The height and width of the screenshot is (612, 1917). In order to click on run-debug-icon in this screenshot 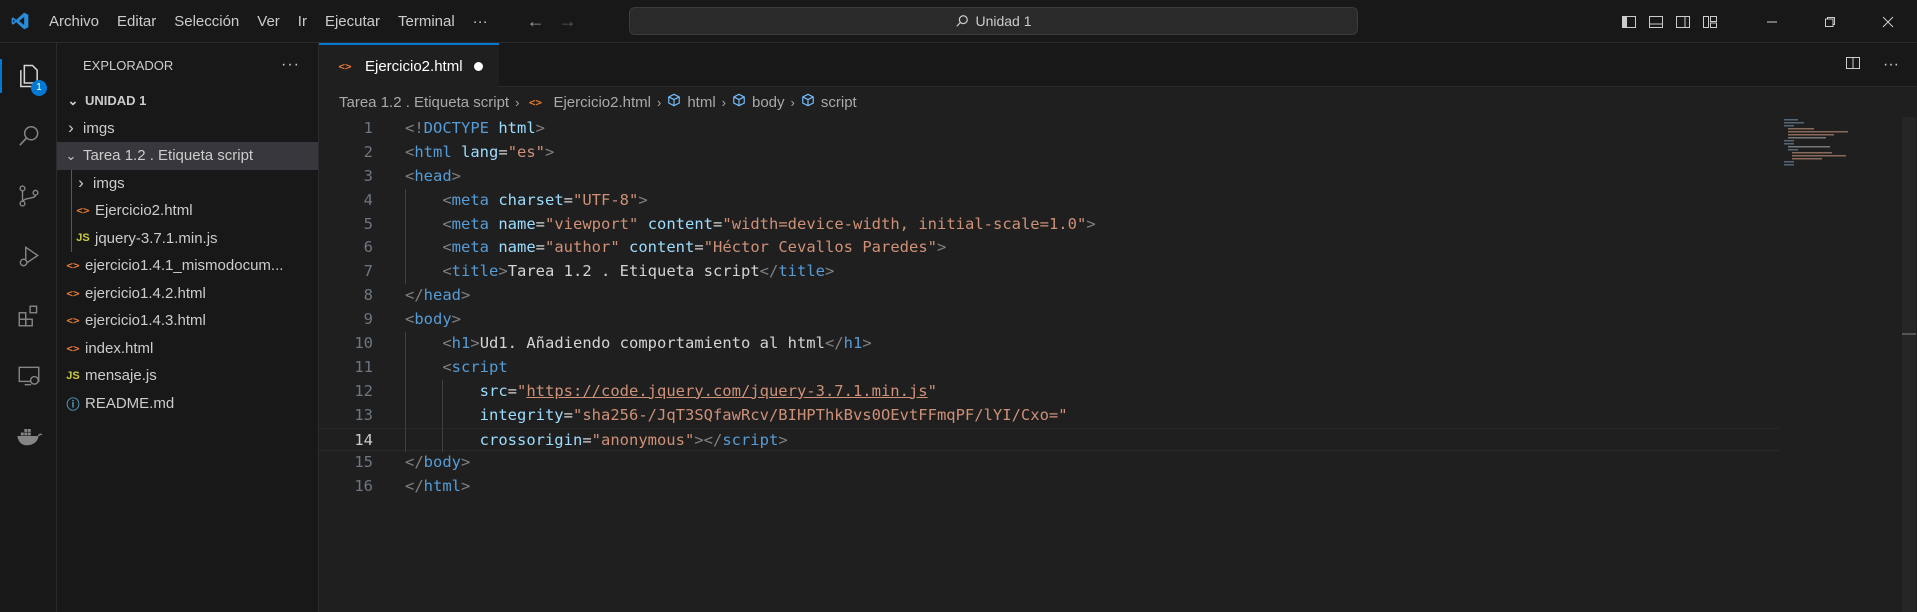, I will do `click(28, 256)`.